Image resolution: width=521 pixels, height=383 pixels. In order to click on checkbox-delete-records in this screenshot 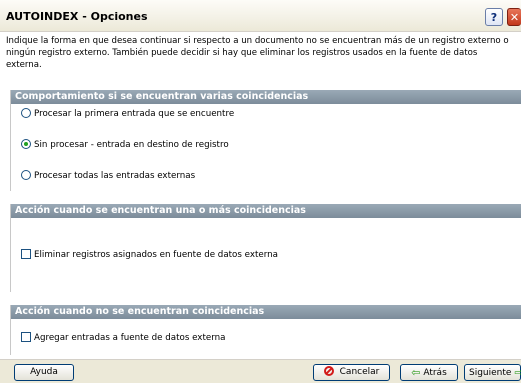, I will do `click(26, 254)`.